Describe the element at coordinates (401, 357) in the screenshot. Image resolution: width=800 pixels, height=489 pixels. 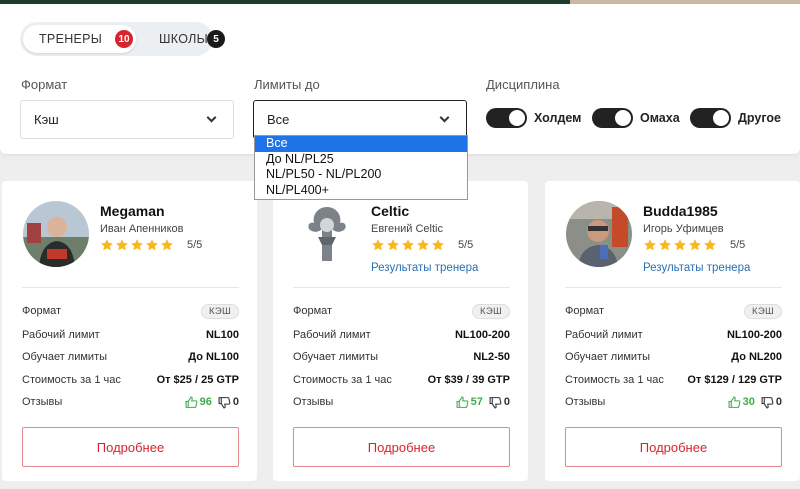
I see `info-row-teaches: Обучает лимиты NL2-50` at that location.